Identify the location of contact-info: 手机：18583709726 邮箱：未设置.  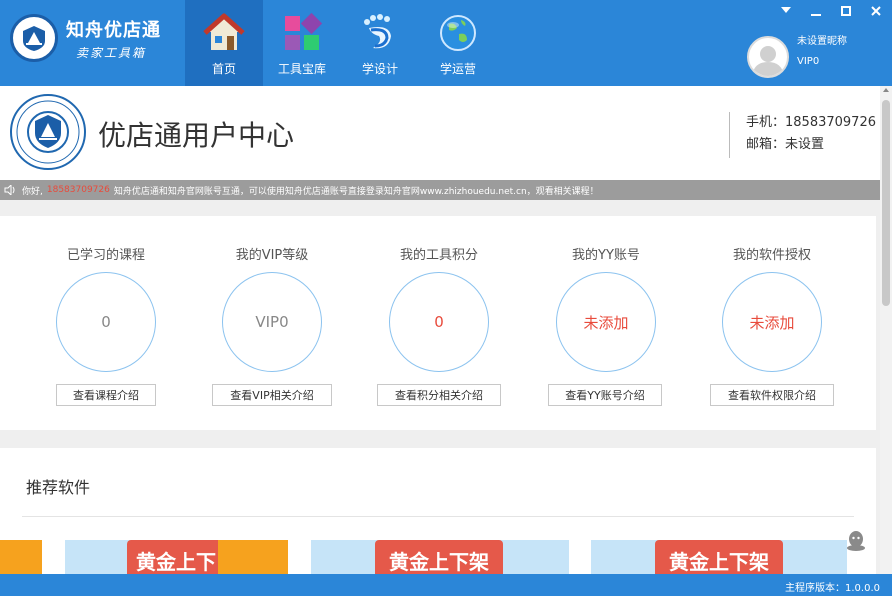
(811, 134).